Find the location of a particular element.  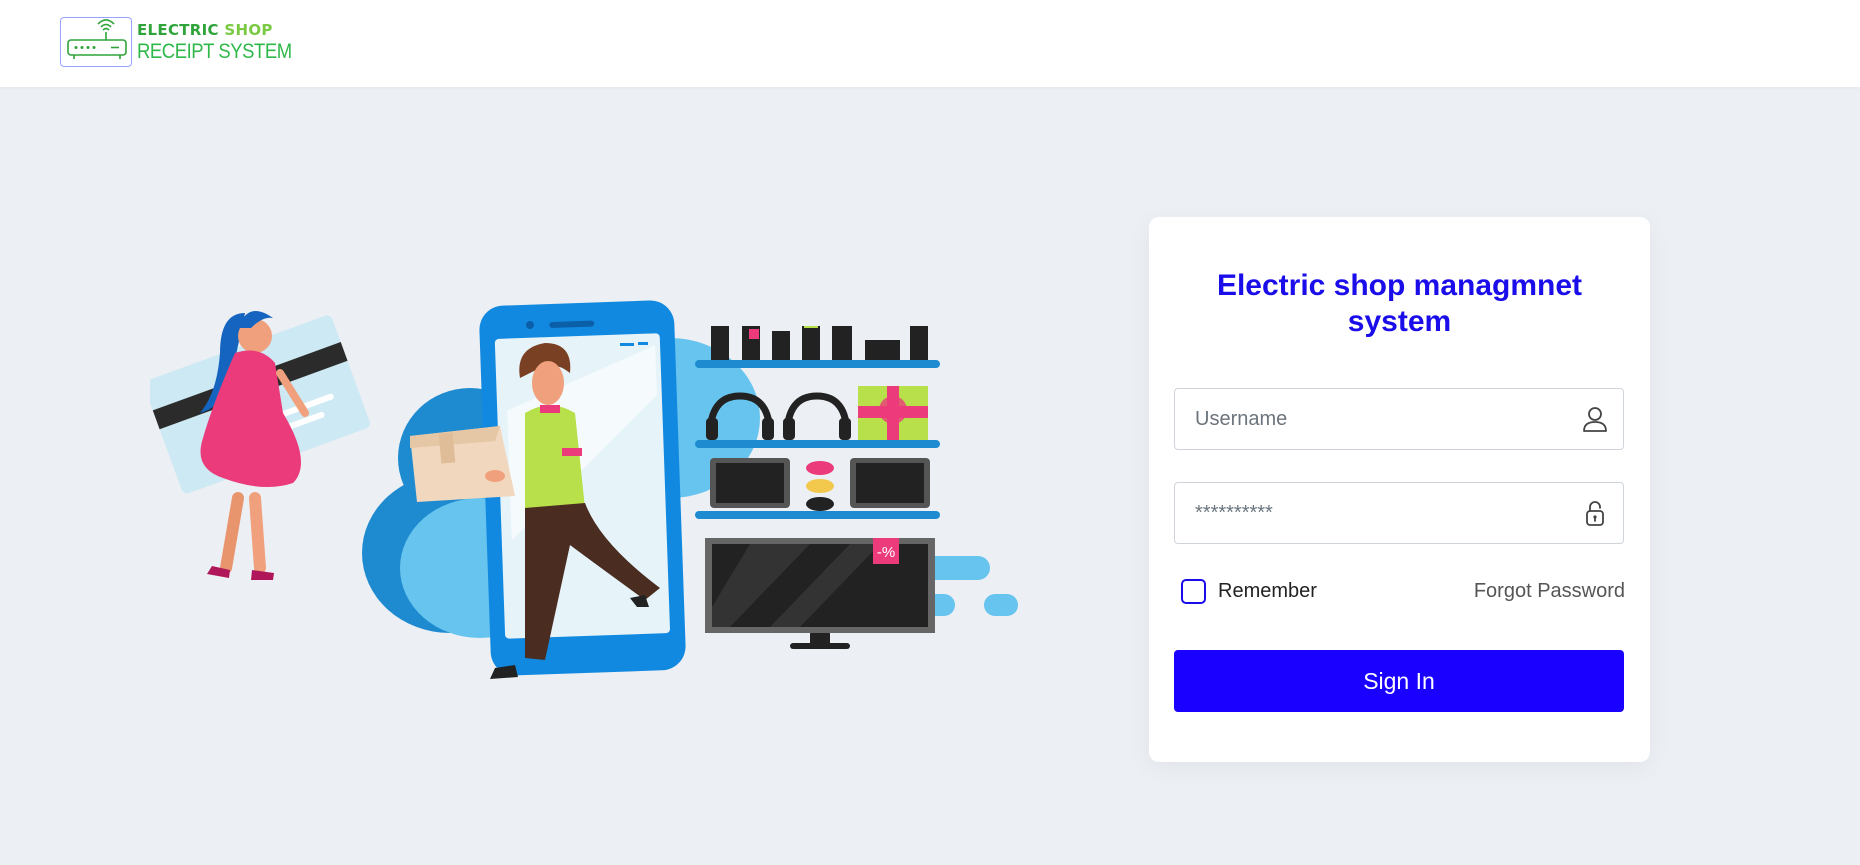

page-title: Electric shop managmnet system is located at coordinates (1399, 303).